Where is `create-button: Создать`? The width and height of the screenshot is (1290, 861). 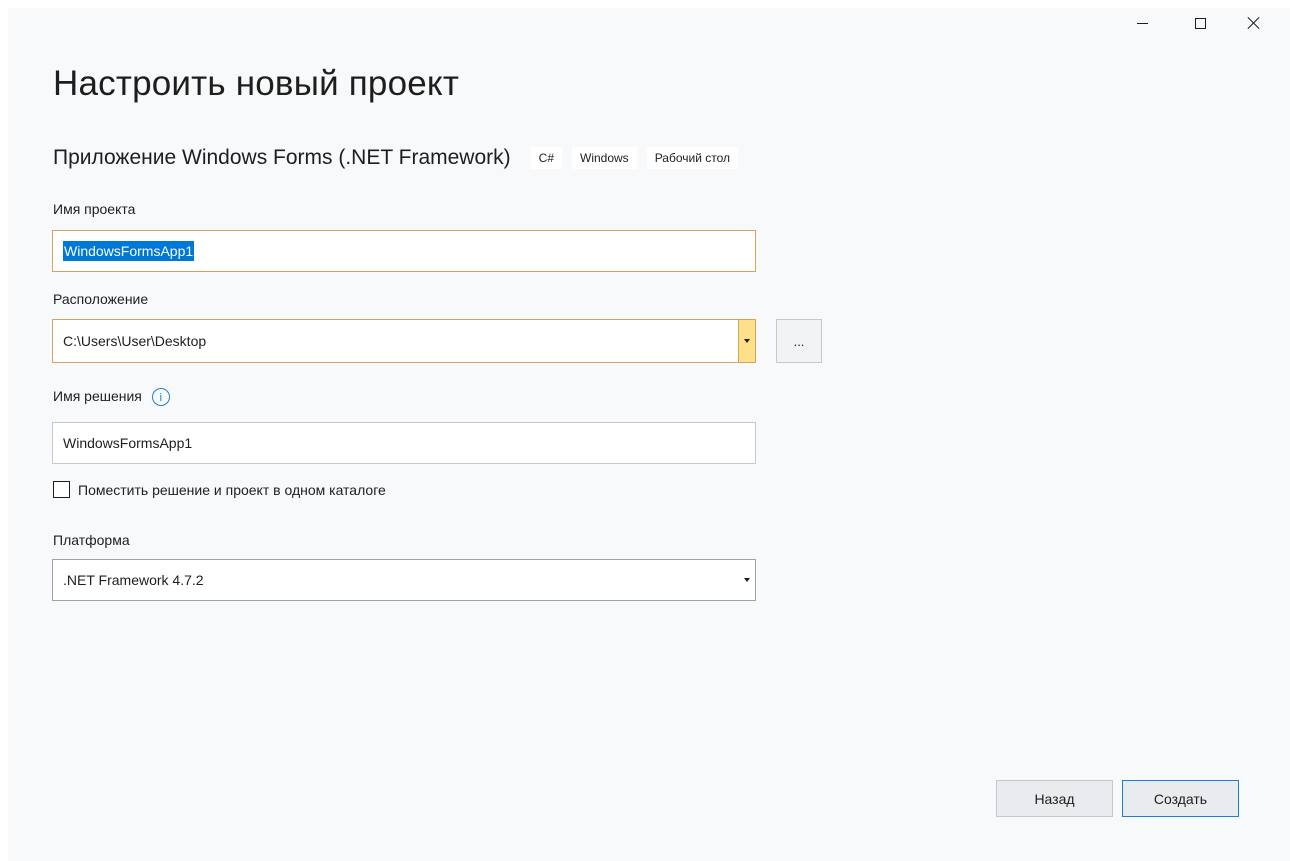
create-button: Создать is located at coordinates (1180, 798).